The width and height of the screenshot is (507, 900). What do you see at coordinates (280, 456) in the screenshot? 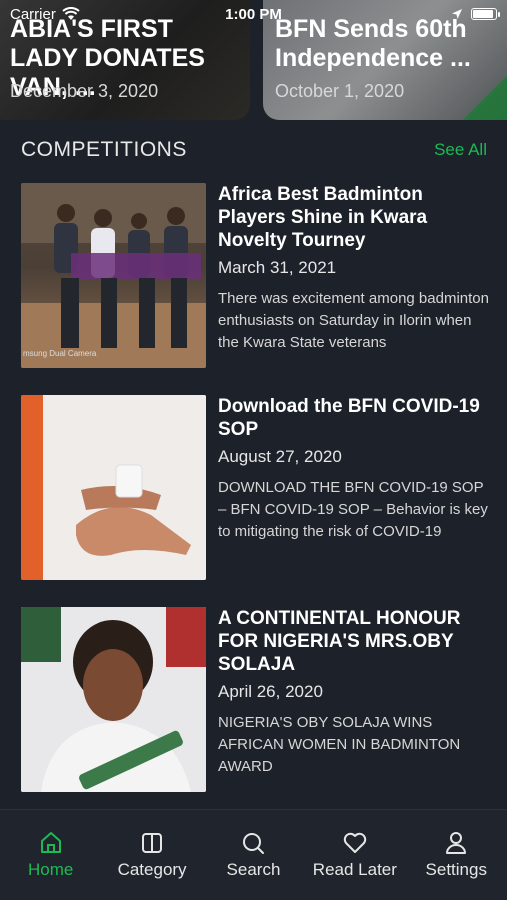
I see `article-date: August 27, 2020` at bounding box center [280, 456].